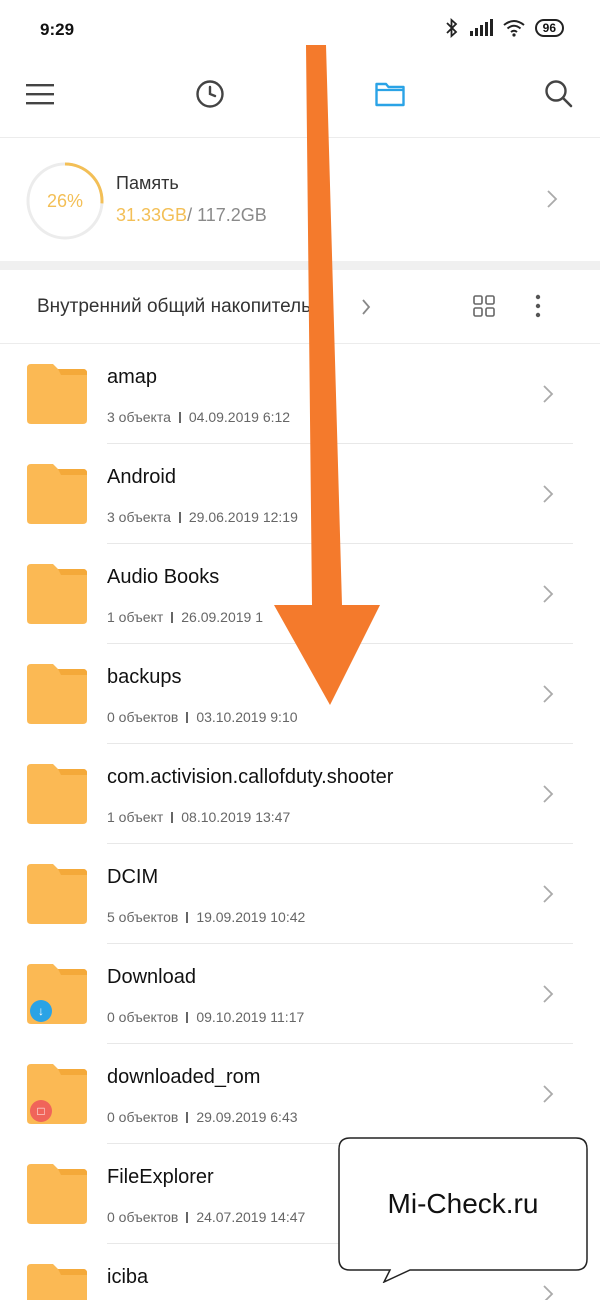 The height and width of the screenshot is (1300, 600). What do you see at coordinates (250, 777) in the screenshot?
I see `folder-name: com.activision.callofduty.shooter` at bounding box center [250, 777].